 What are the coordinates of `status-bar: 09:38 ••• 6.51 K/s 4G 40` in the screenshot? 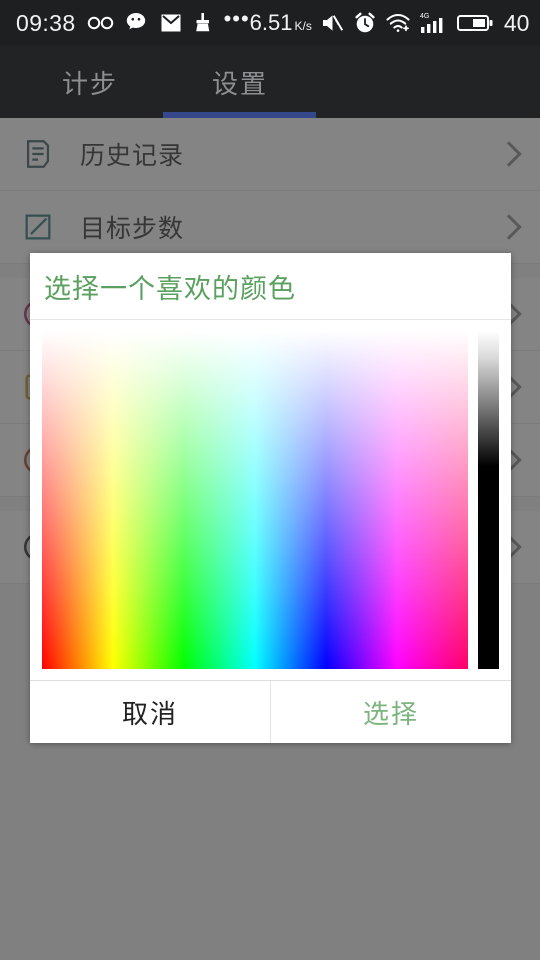 It's located at (270, 23).